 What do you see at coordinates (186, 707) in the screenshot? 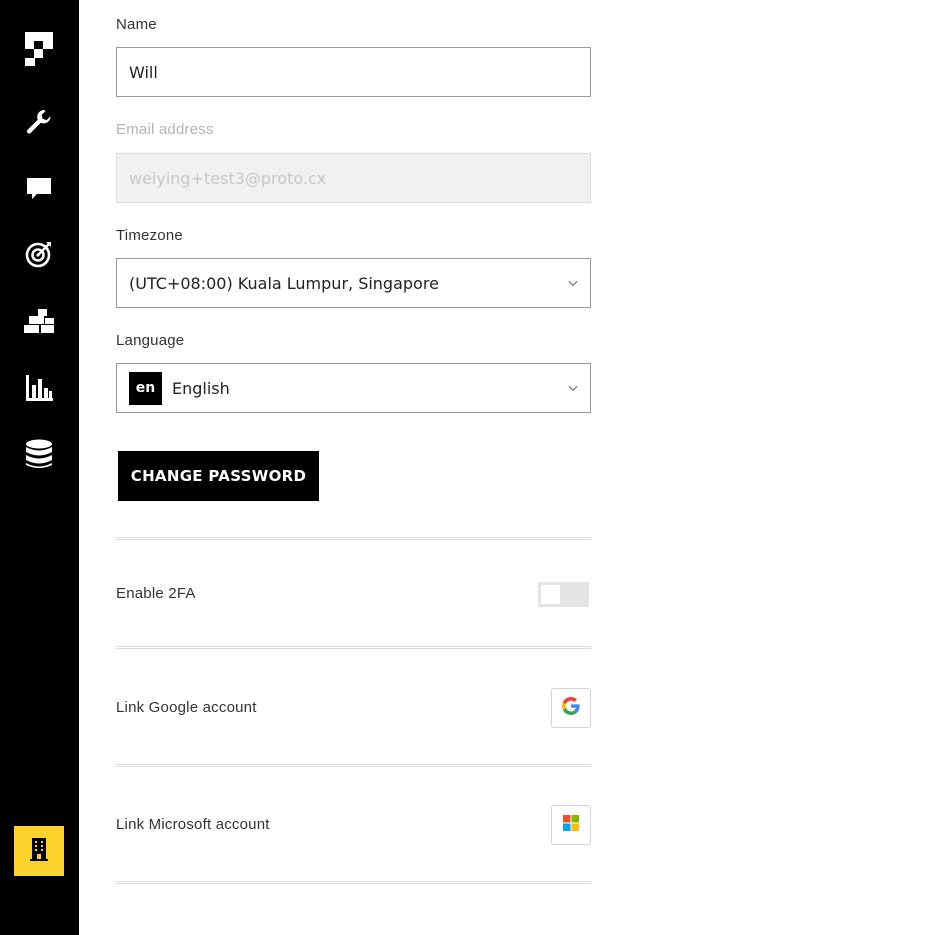
I see `link-google-label: Link Google account` at bounding box center [186, 707].